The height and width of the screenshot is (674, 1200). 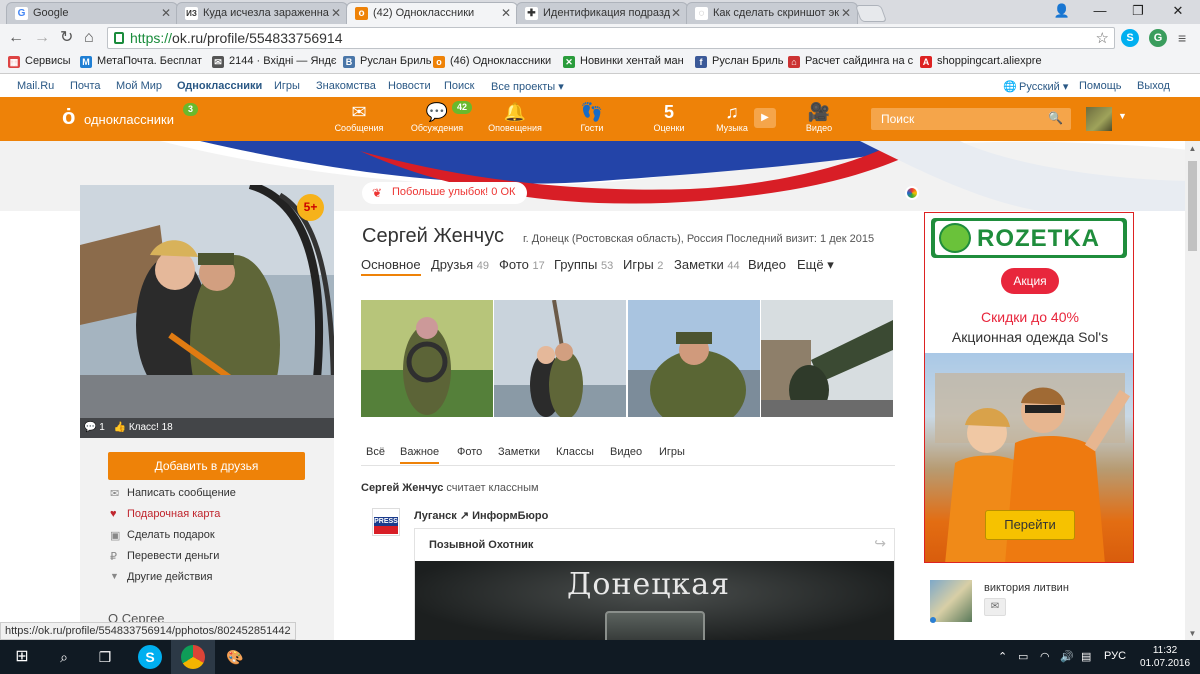 I want to click on bookmark-item: ▦ Сервисы, so click(x=39, y=61).